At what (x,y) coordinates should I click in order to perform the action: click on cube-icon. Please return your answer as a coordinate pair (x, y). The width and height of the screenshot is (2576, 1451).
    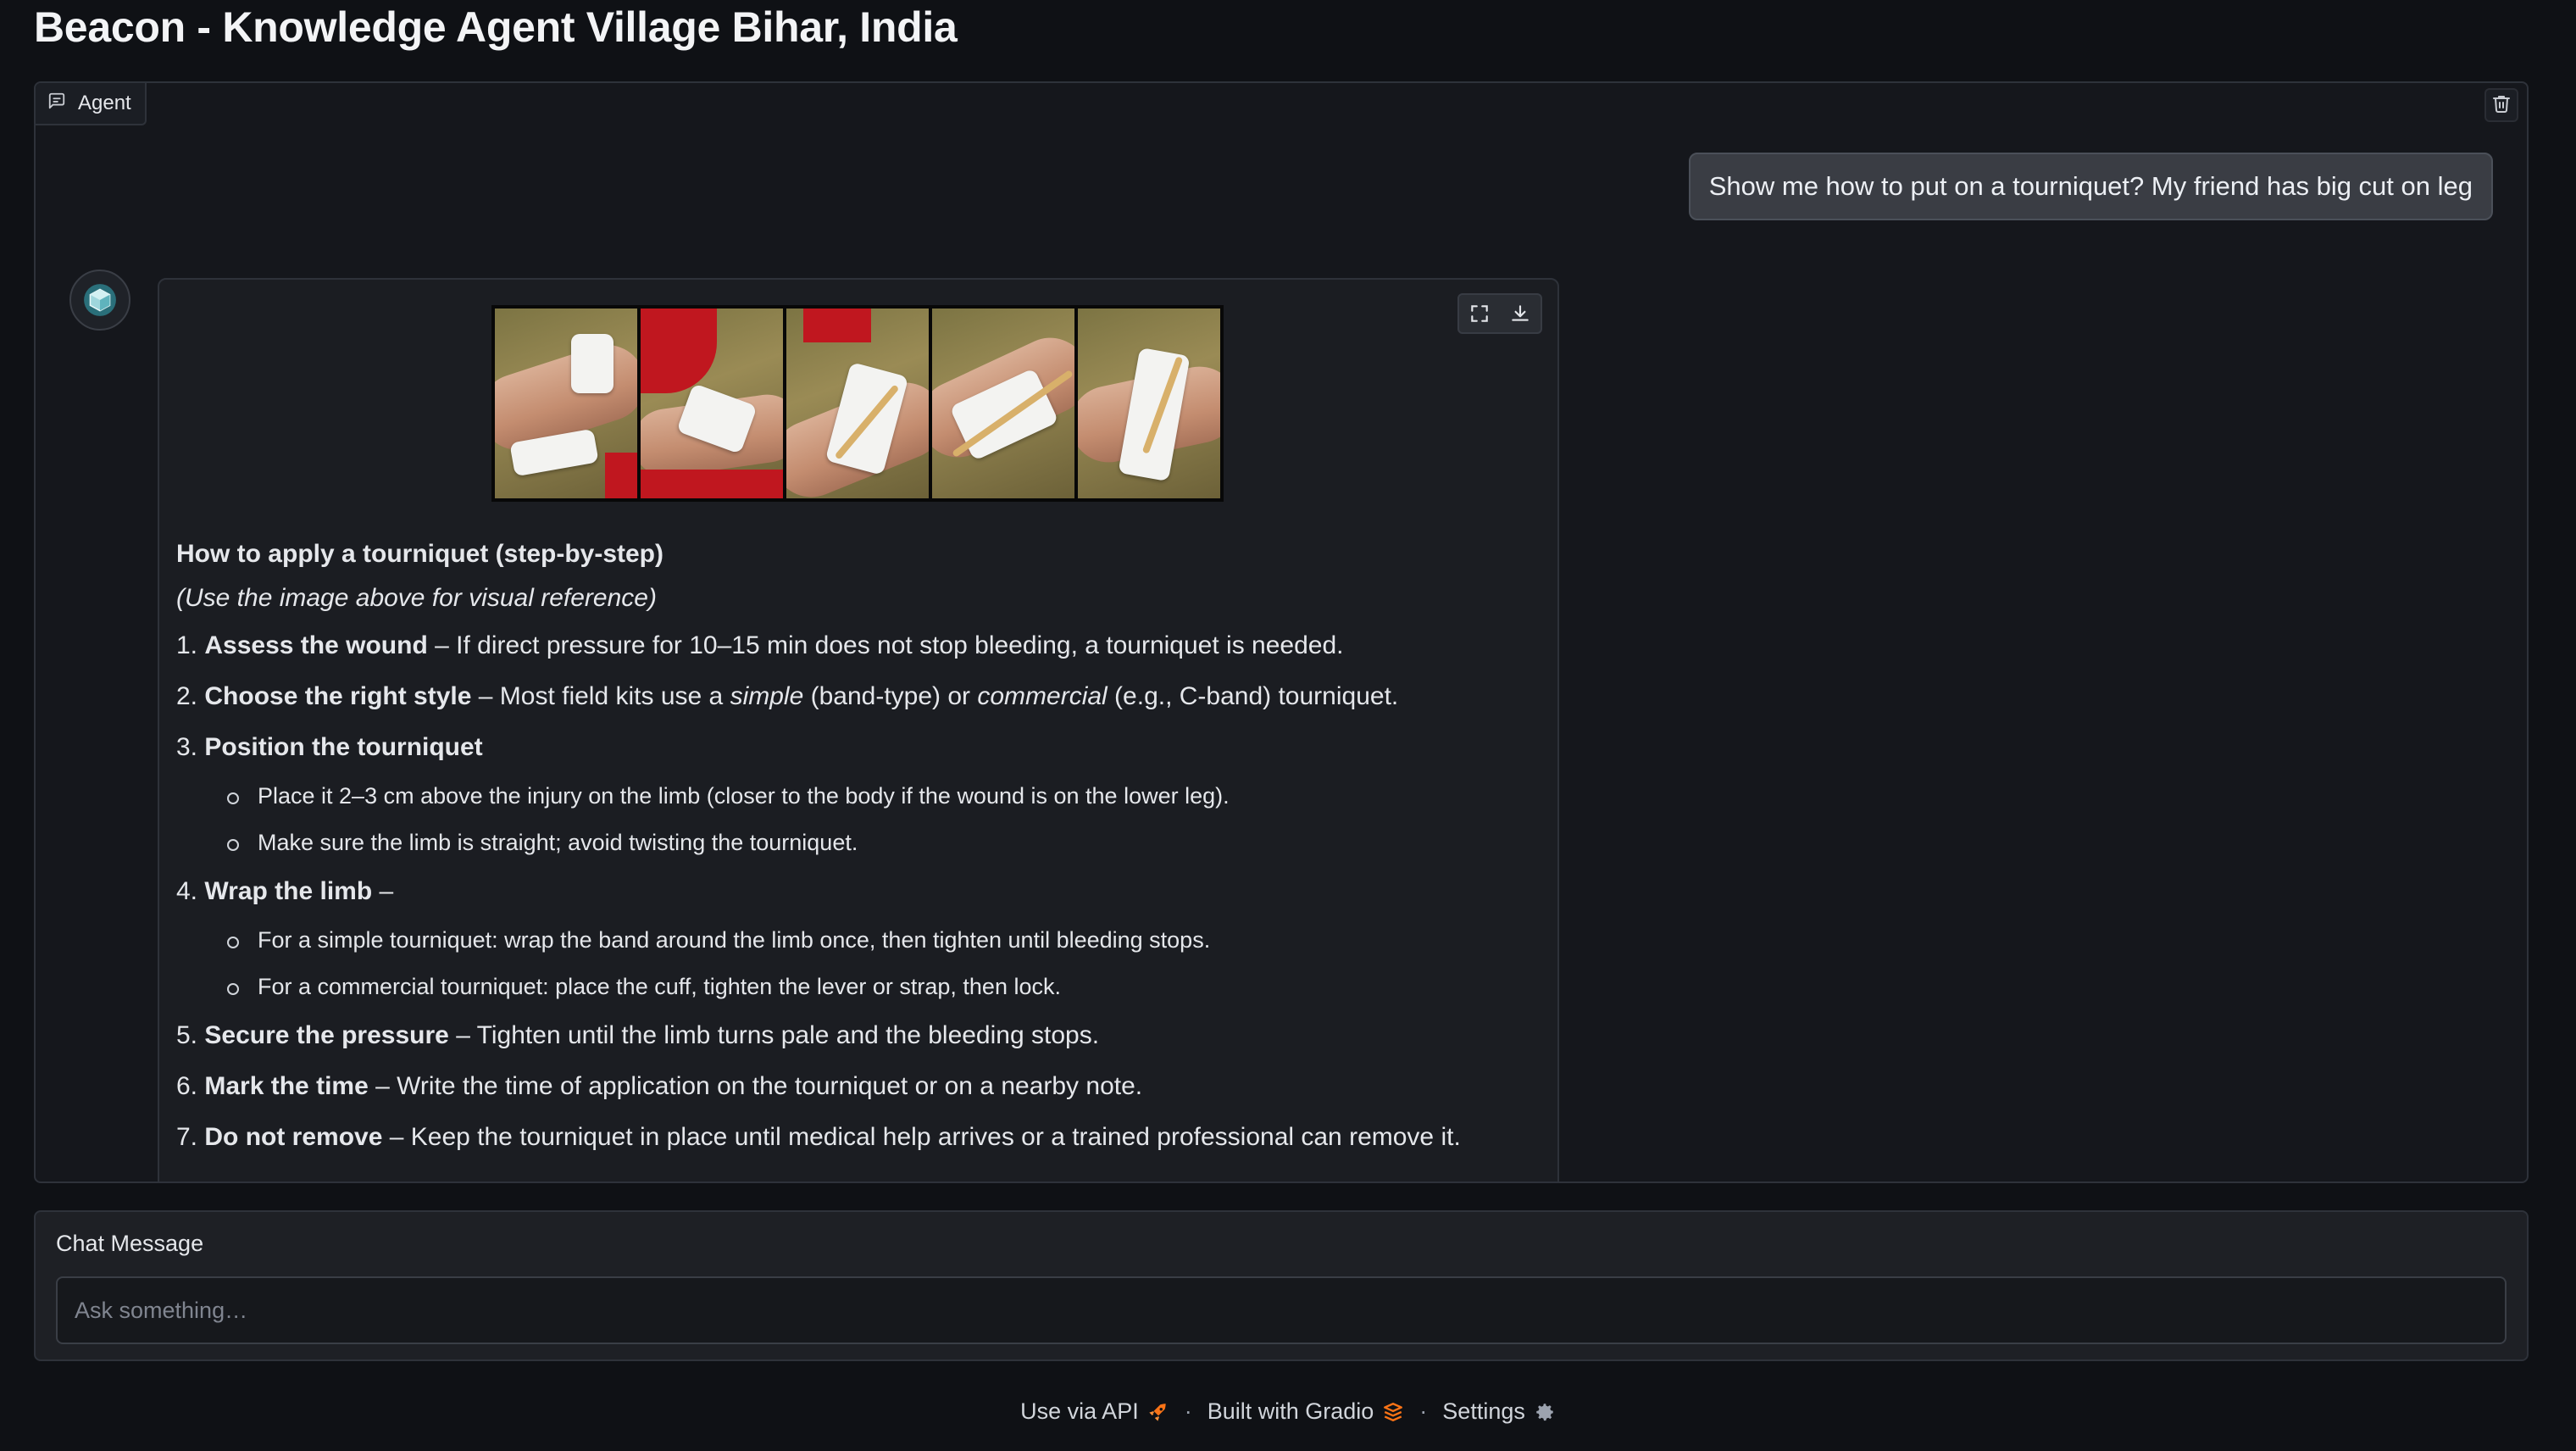
    Looking at the image, I should click on (100, 300).